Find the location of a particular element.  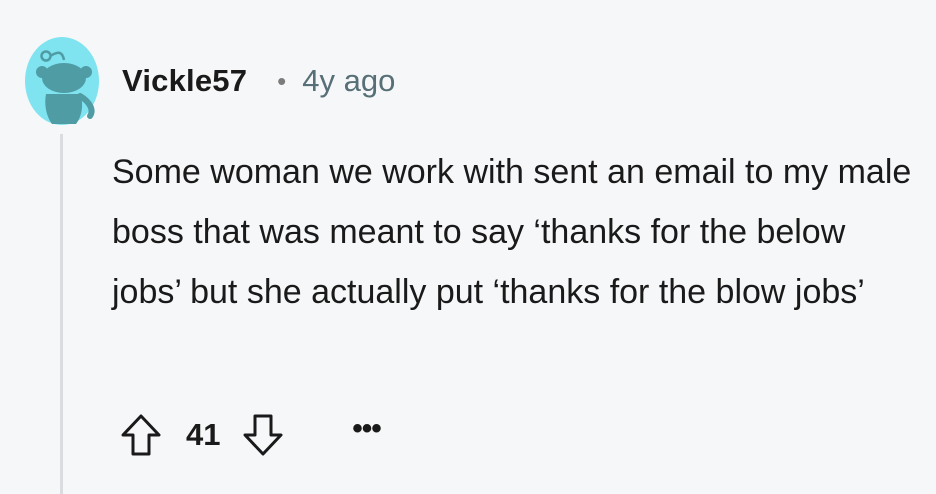

snoo-avatar-icon is located at coordinates (62, 81).